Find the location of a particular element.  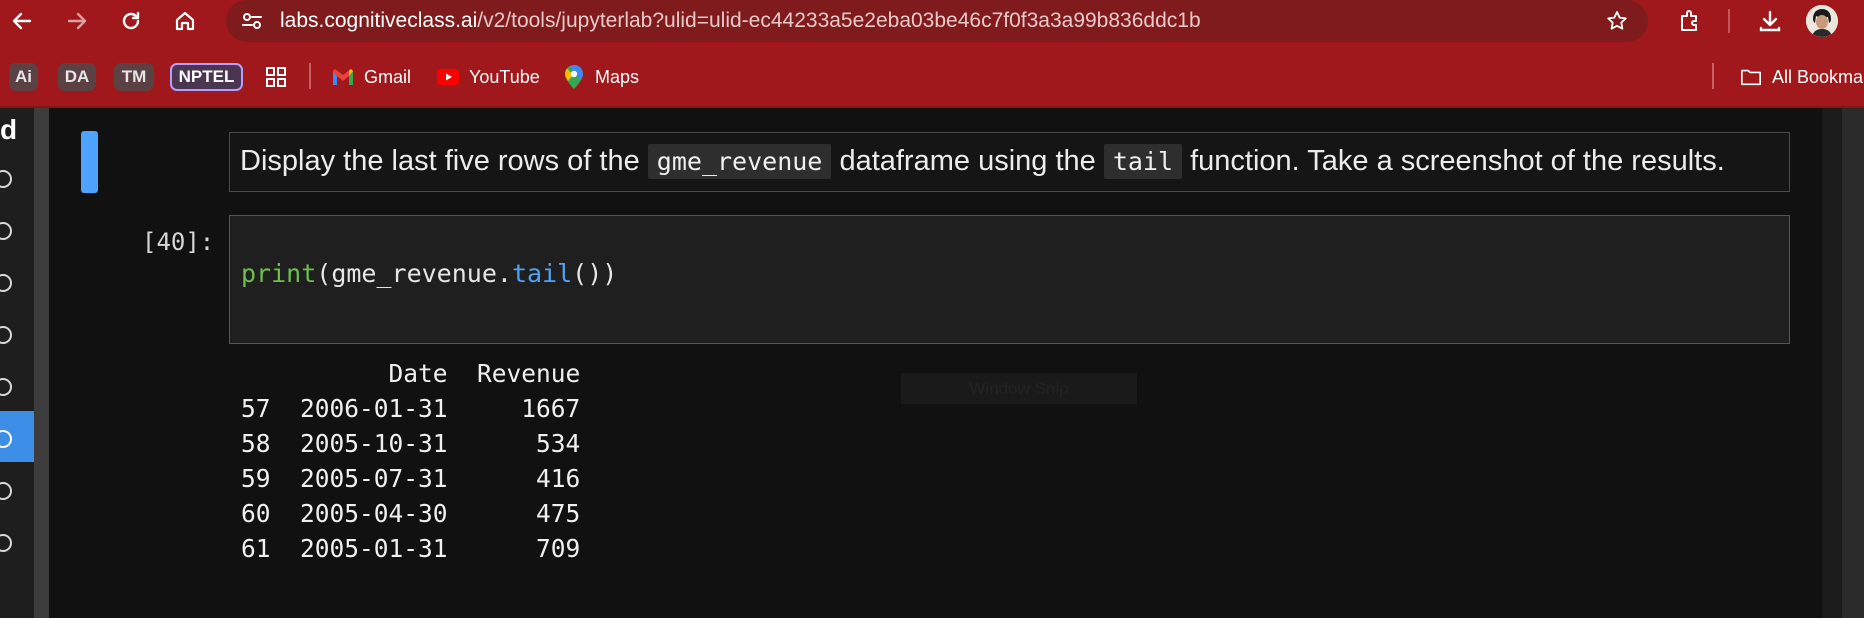

download-icon is located at coordinates (1770, 21).